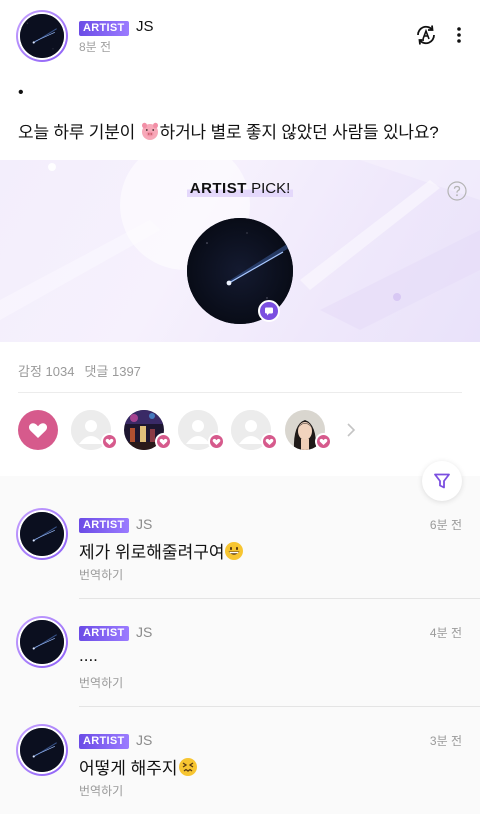 Image resolution: width=480 pixels, height=814 pixels. What do you see at coordinates (188, 767) in the screenshot?
I see `confounded-face-emoji-icon` at bounding box center [188, 767].